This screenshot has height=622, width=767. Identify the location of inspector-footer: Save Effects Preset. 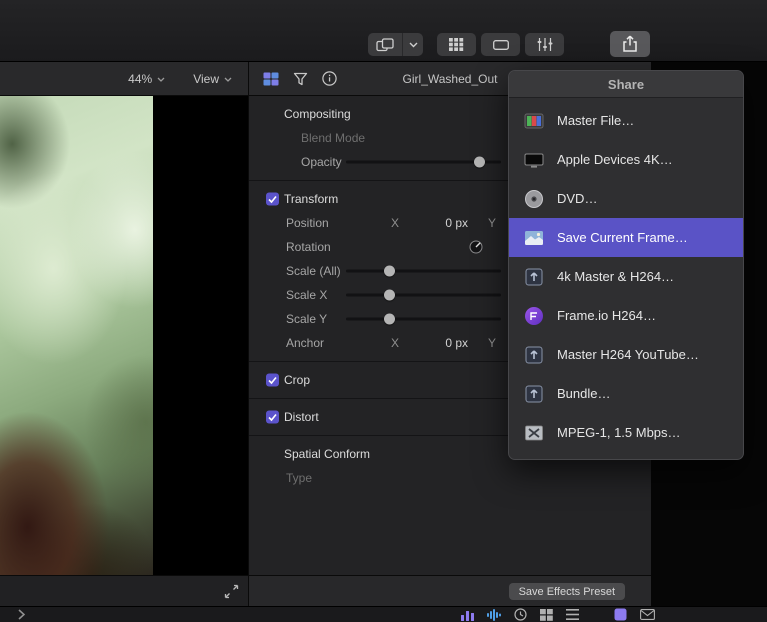
(449, 590).